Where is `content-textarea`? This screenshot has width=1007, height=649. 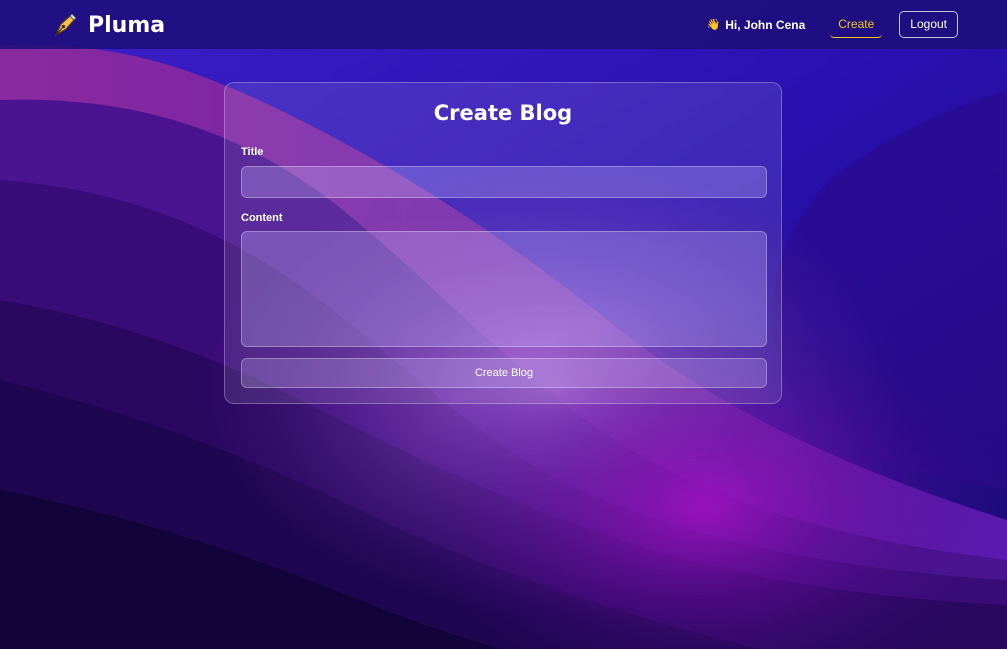
content-textarea is located at coordinates (504, 289).